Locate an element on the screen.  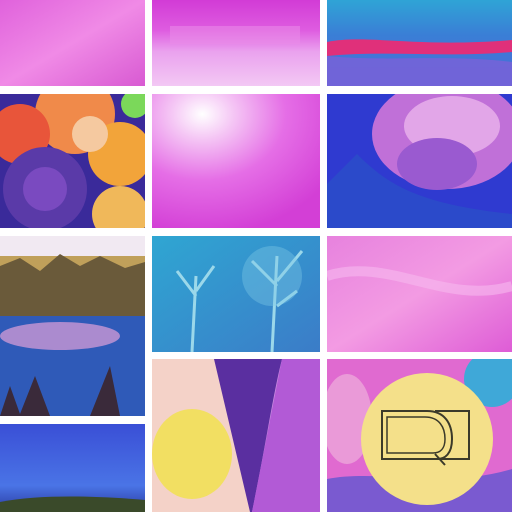
pink-fabric-tile is located at coordinates (419, 294).